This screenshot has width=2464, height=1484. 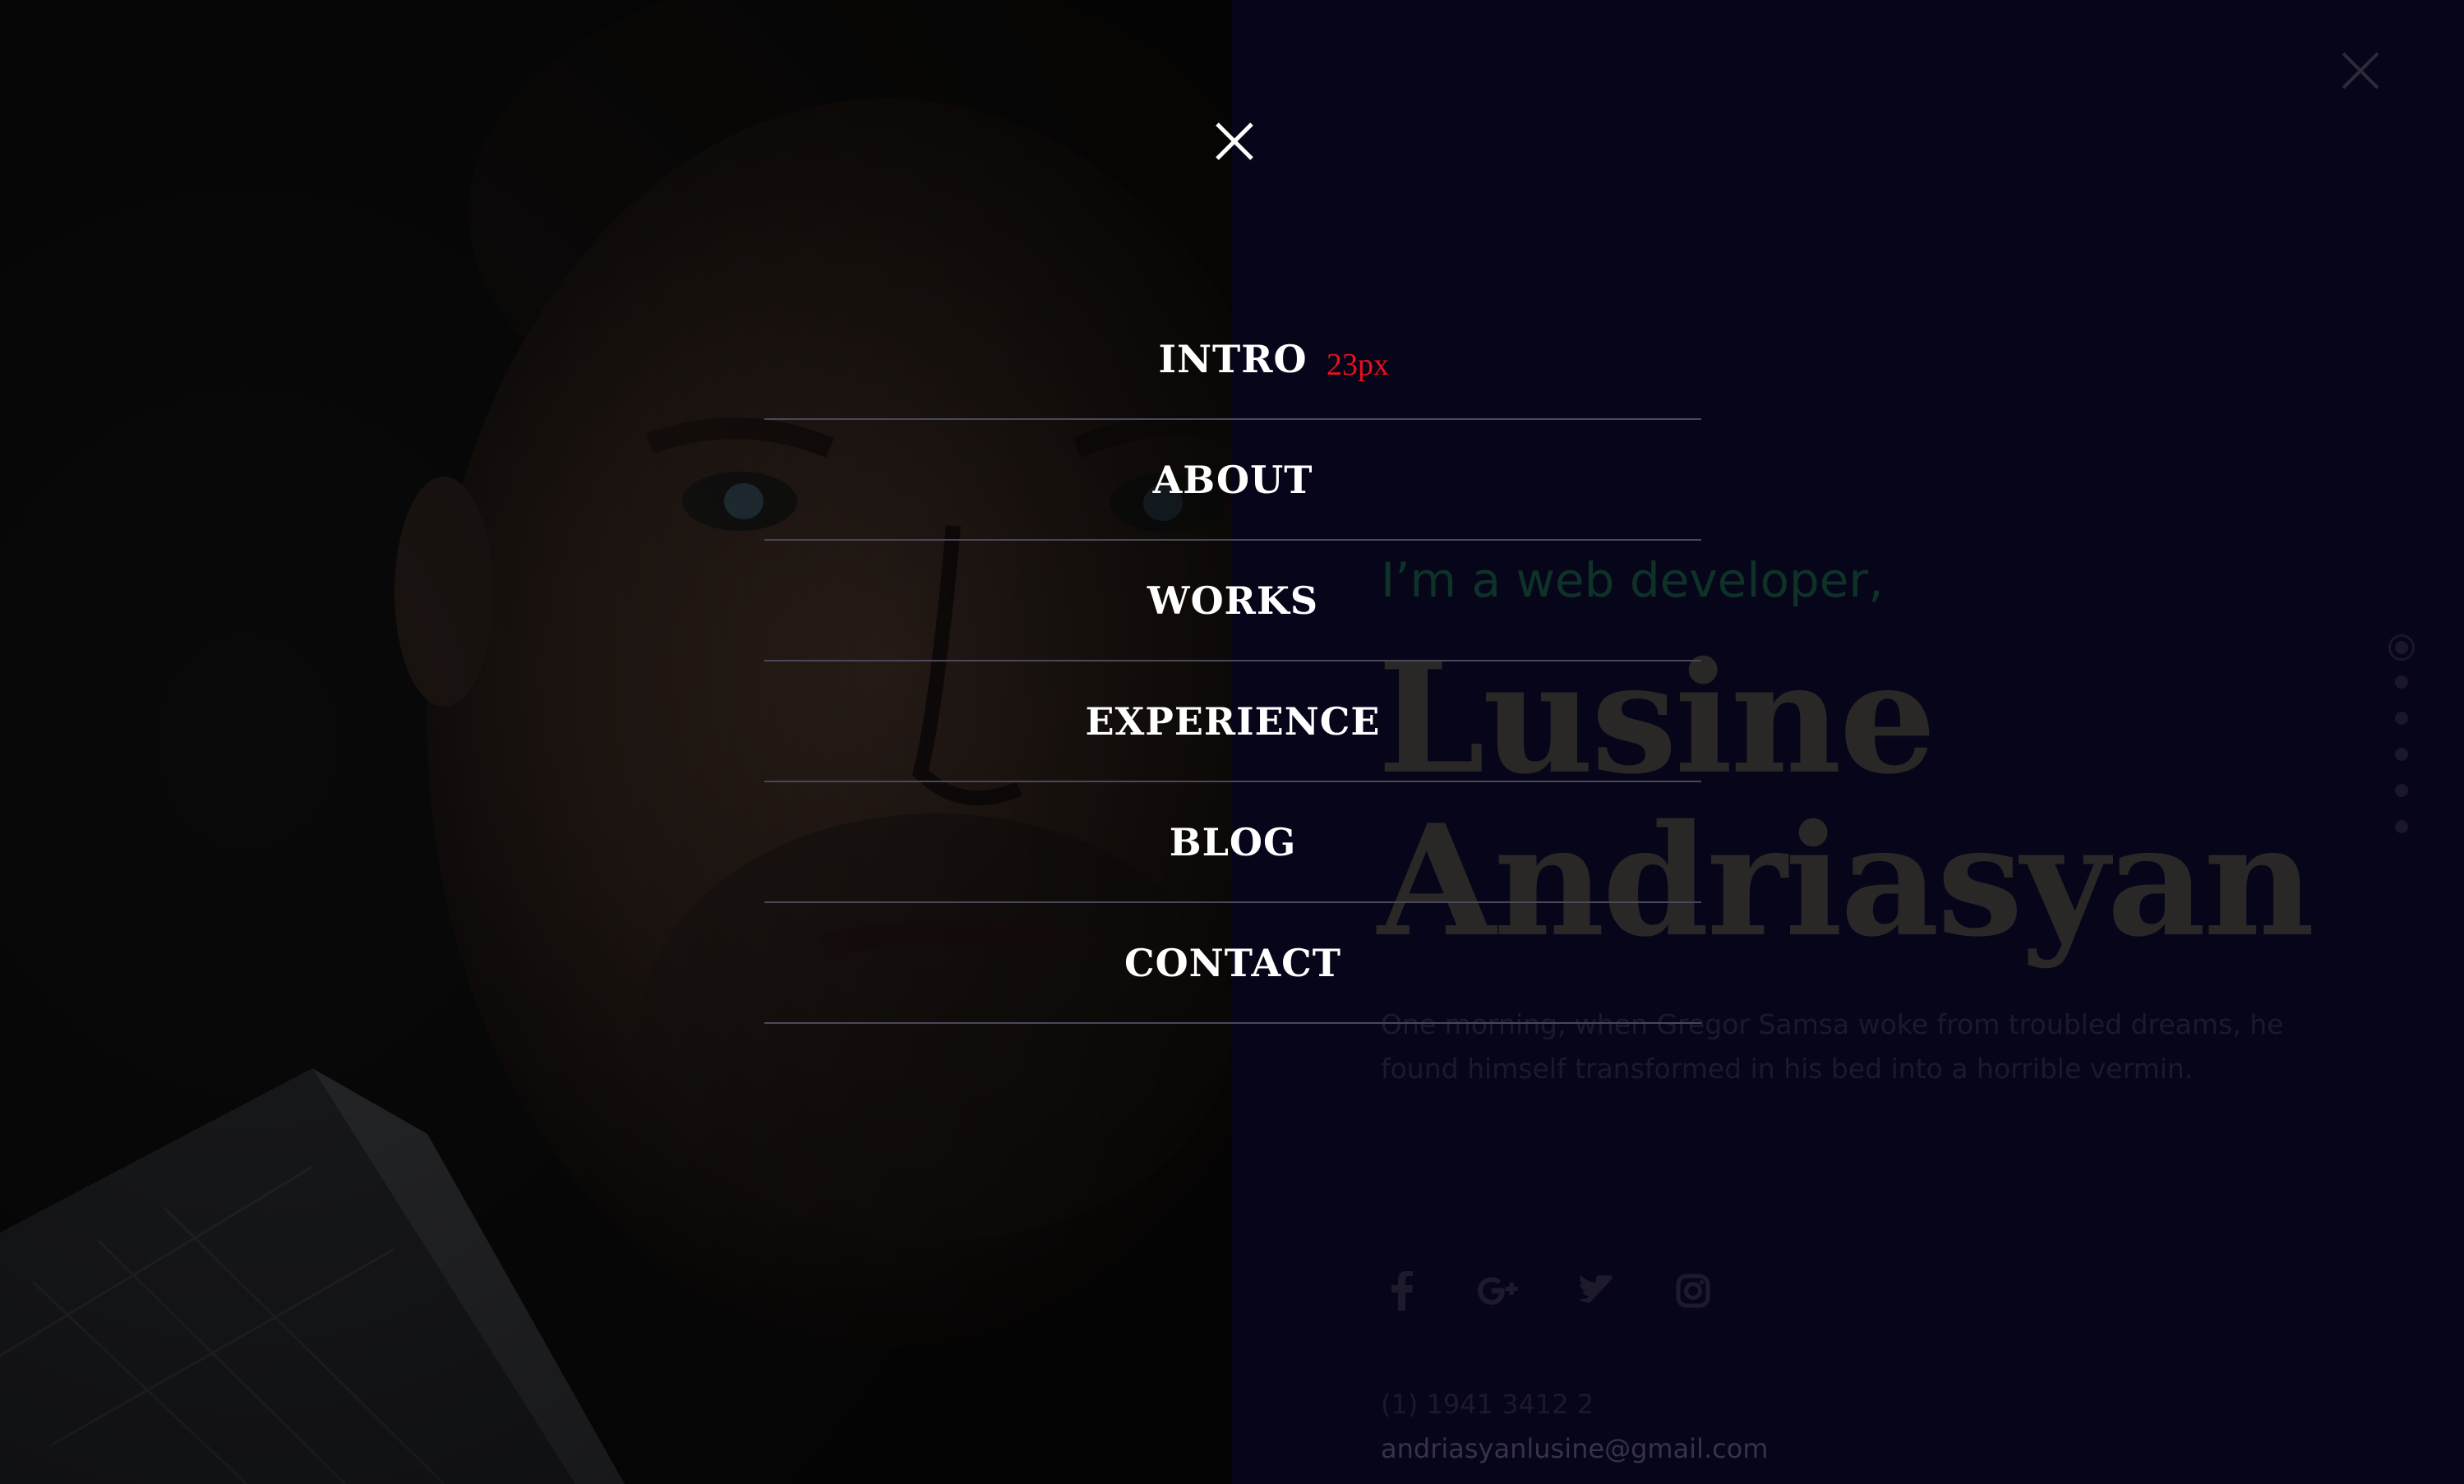 I want to click on menu-close-icon, so click(x=1234, y=141).